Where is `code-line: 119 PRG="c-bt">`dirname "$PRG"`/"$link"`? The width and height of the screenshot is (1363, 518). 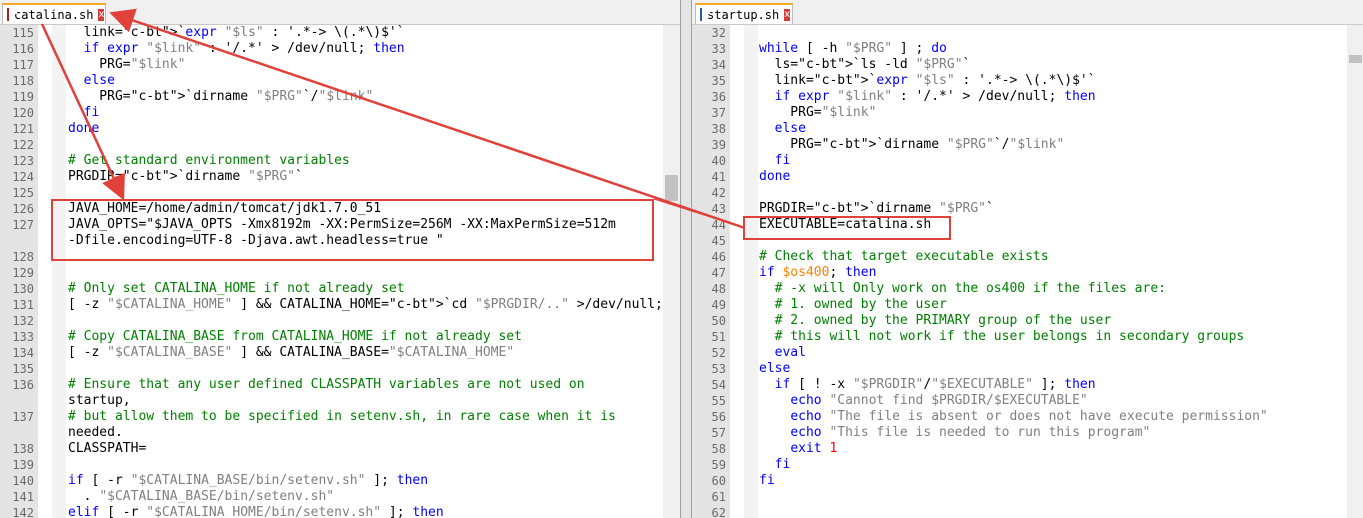 code-line: 119 PRG="c-bt">`dirname "$PRG"`/"$link" is located at coordinates (340, 97).